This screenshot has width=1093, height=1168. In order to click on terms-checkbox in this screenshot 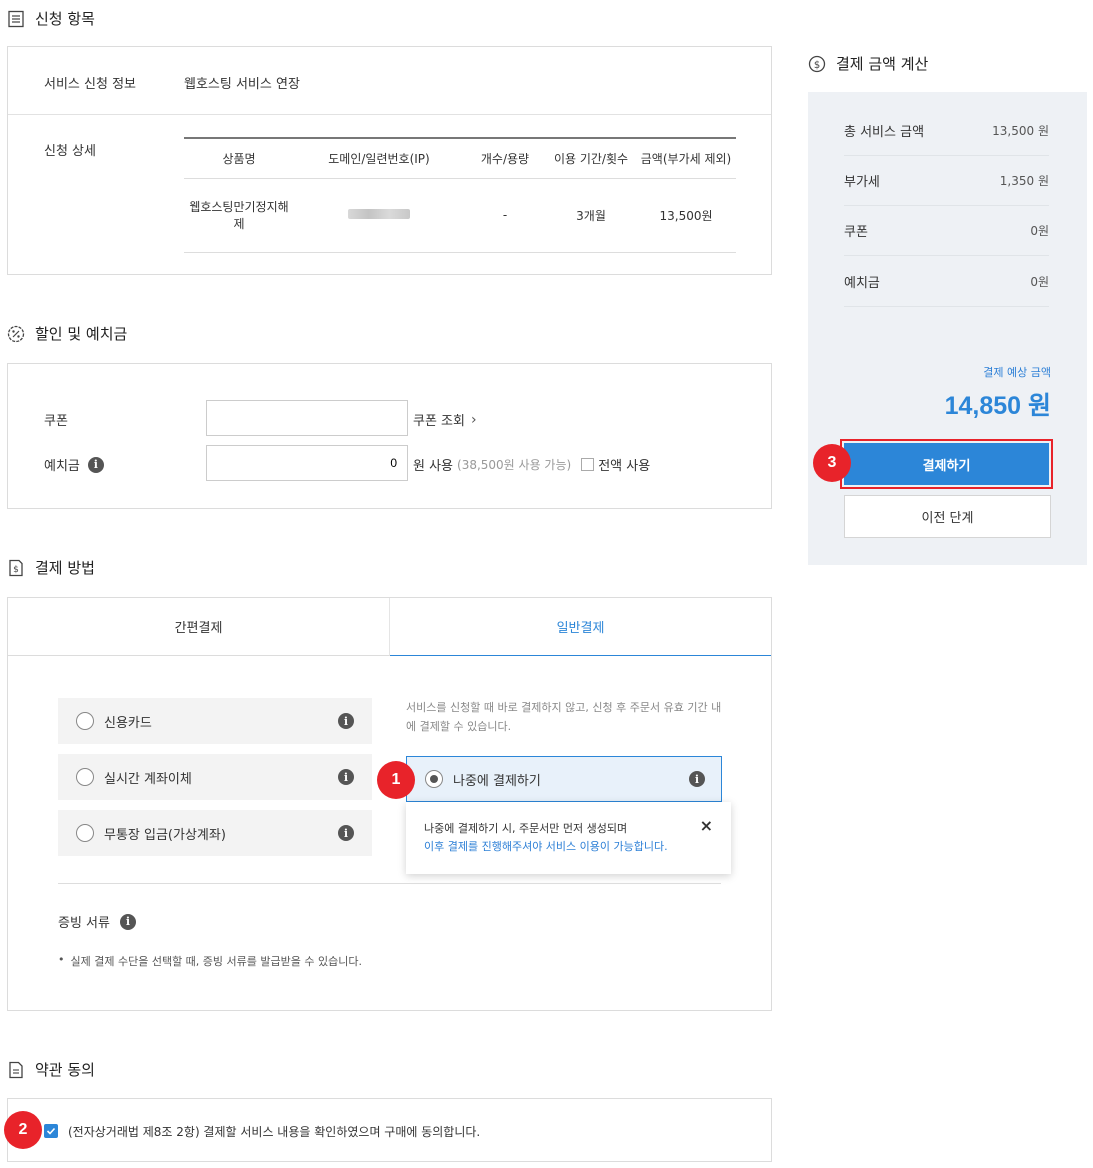, I will do `click(51, 1131)`.